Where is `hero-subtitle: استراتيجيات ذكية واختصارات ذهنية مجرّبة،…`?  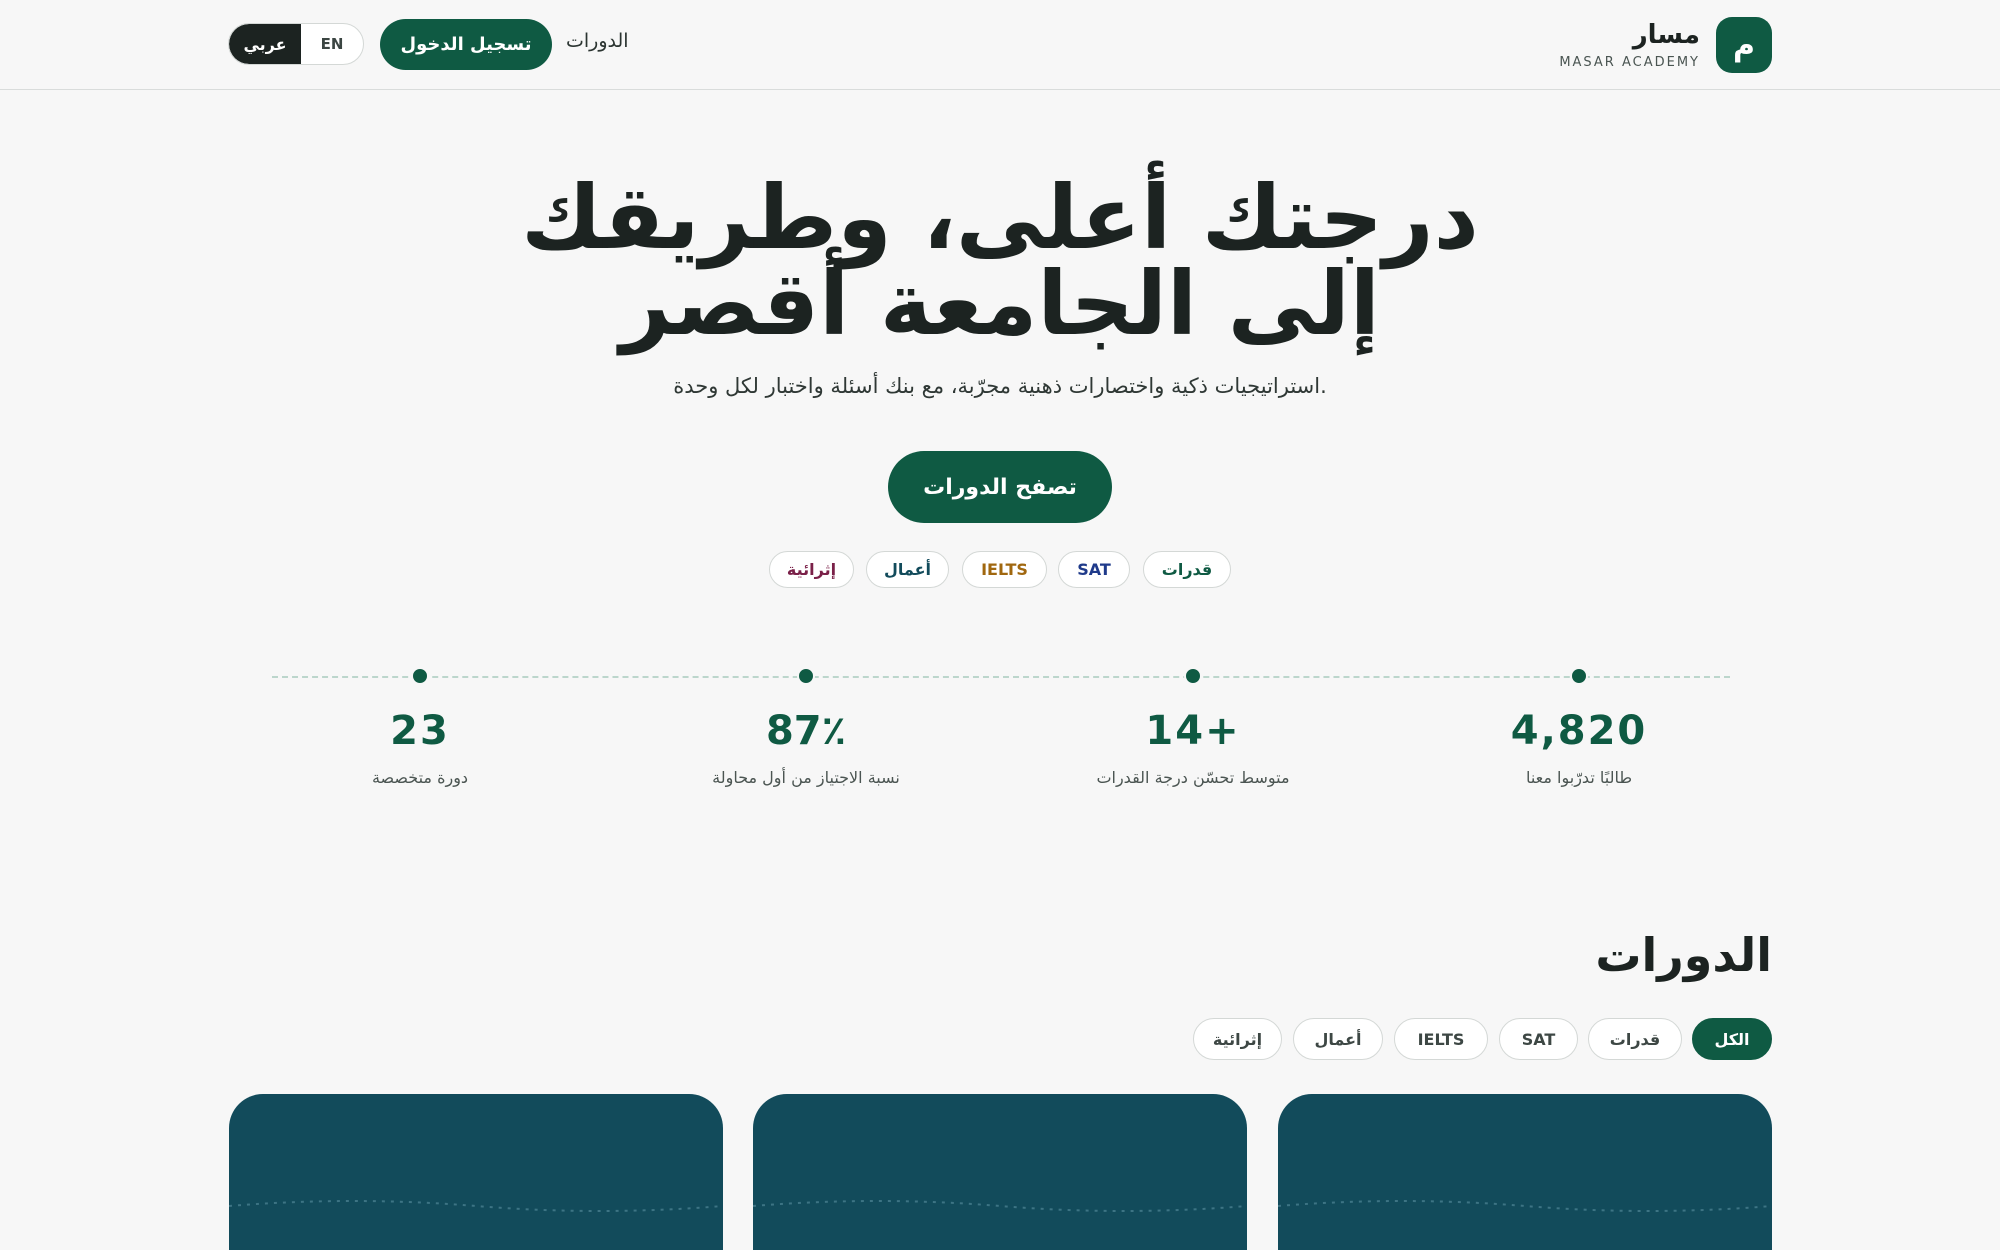
hero-subtitle: استراتيجيات ذكية واختصارات ذهنية مجرّبة،… is located at coordinates (1000, 386).